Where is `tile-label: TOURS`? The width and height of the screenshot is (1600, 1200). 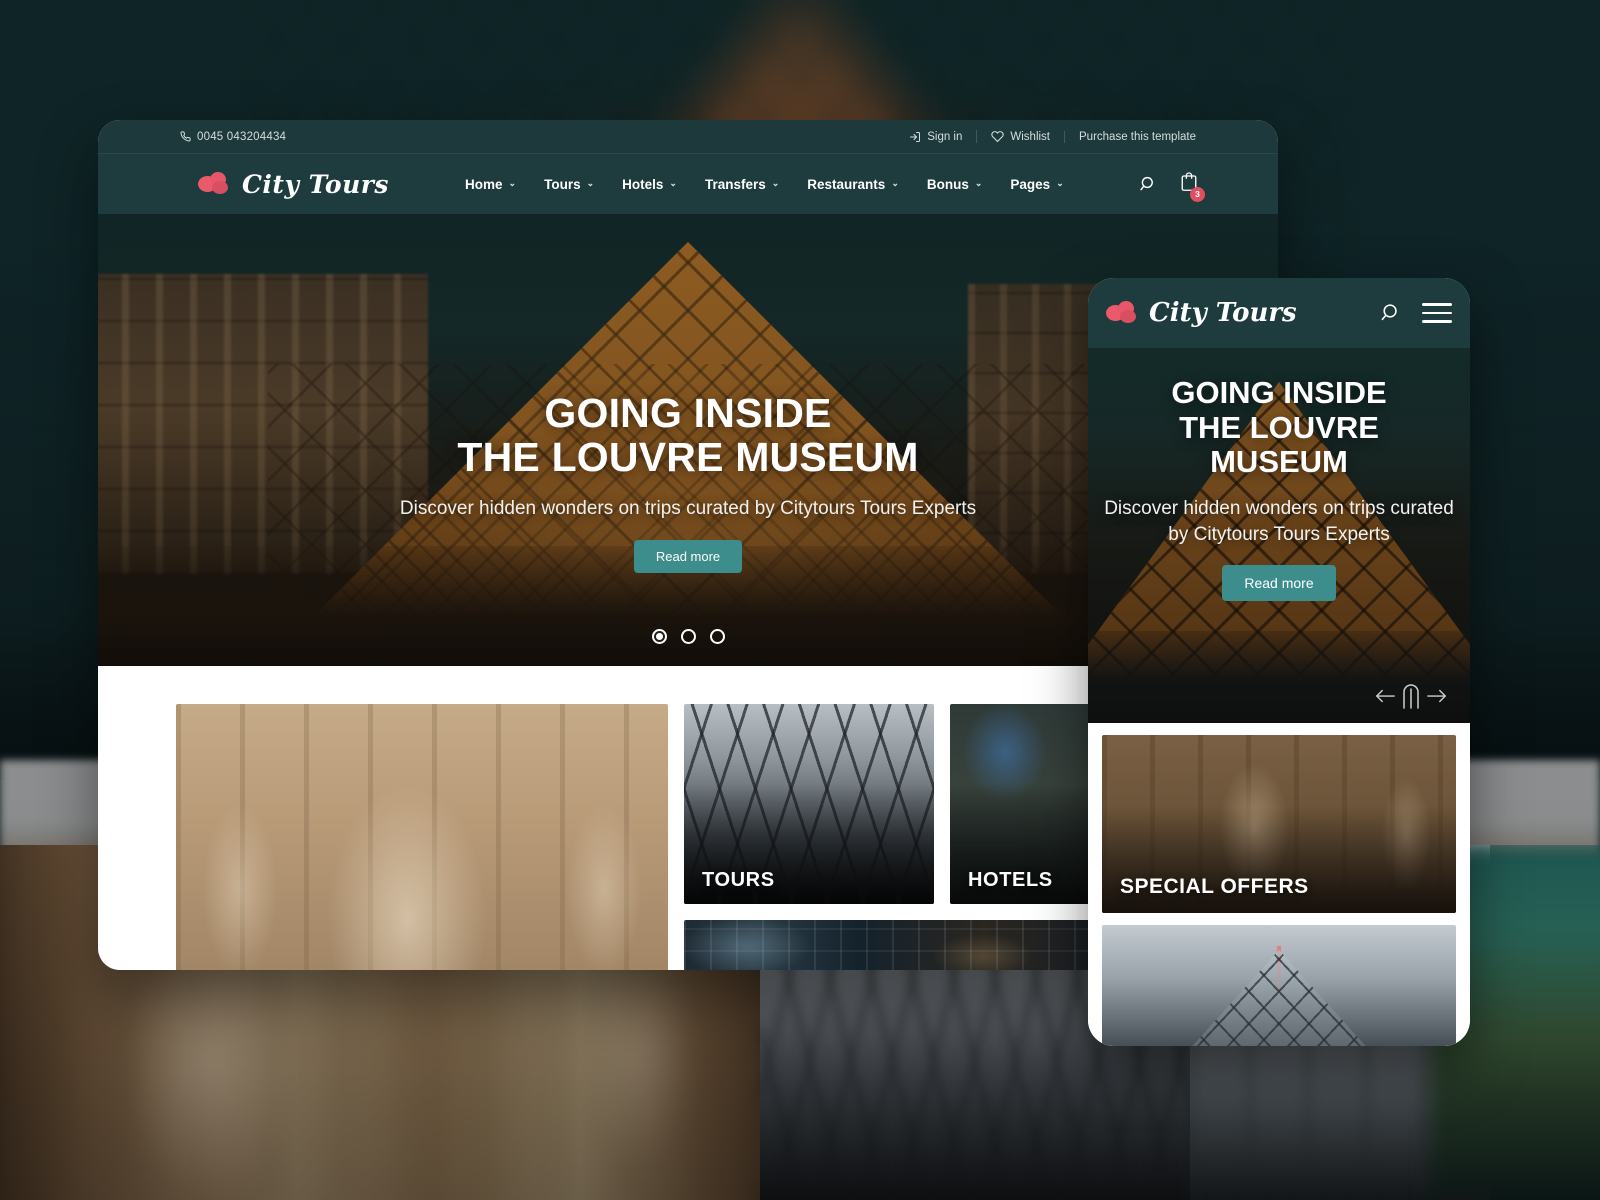 tile-label: TOURS is located at coordinates (738, 880).